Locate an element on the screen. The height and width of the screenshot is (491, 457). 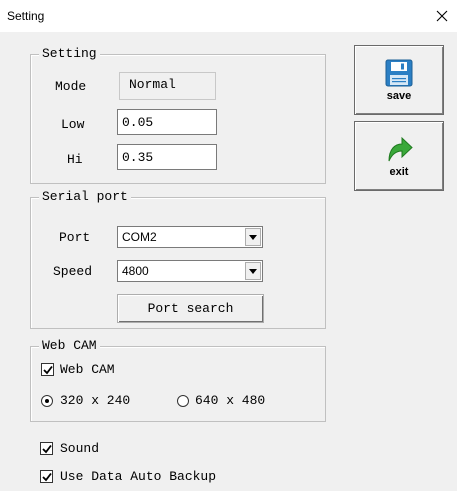
webcam-checkbox is located at coordinates (47, 369).